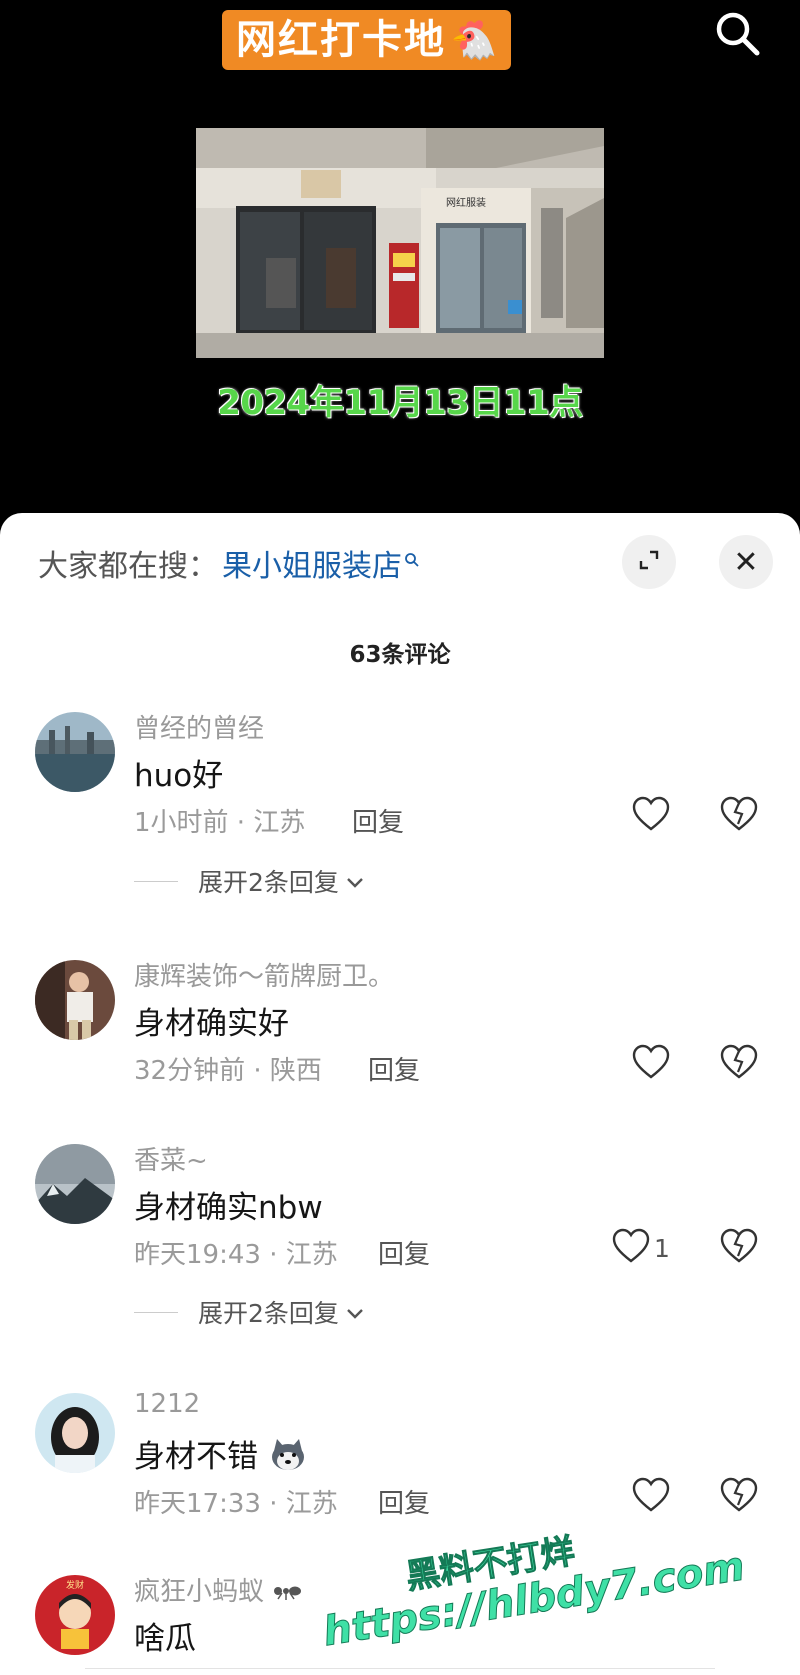  What do you see at coordinates (228, 1071) in the screenshot?
I see `comment-time-location: 32分钟前 · 陕西` at bounding box center [228, 1071].